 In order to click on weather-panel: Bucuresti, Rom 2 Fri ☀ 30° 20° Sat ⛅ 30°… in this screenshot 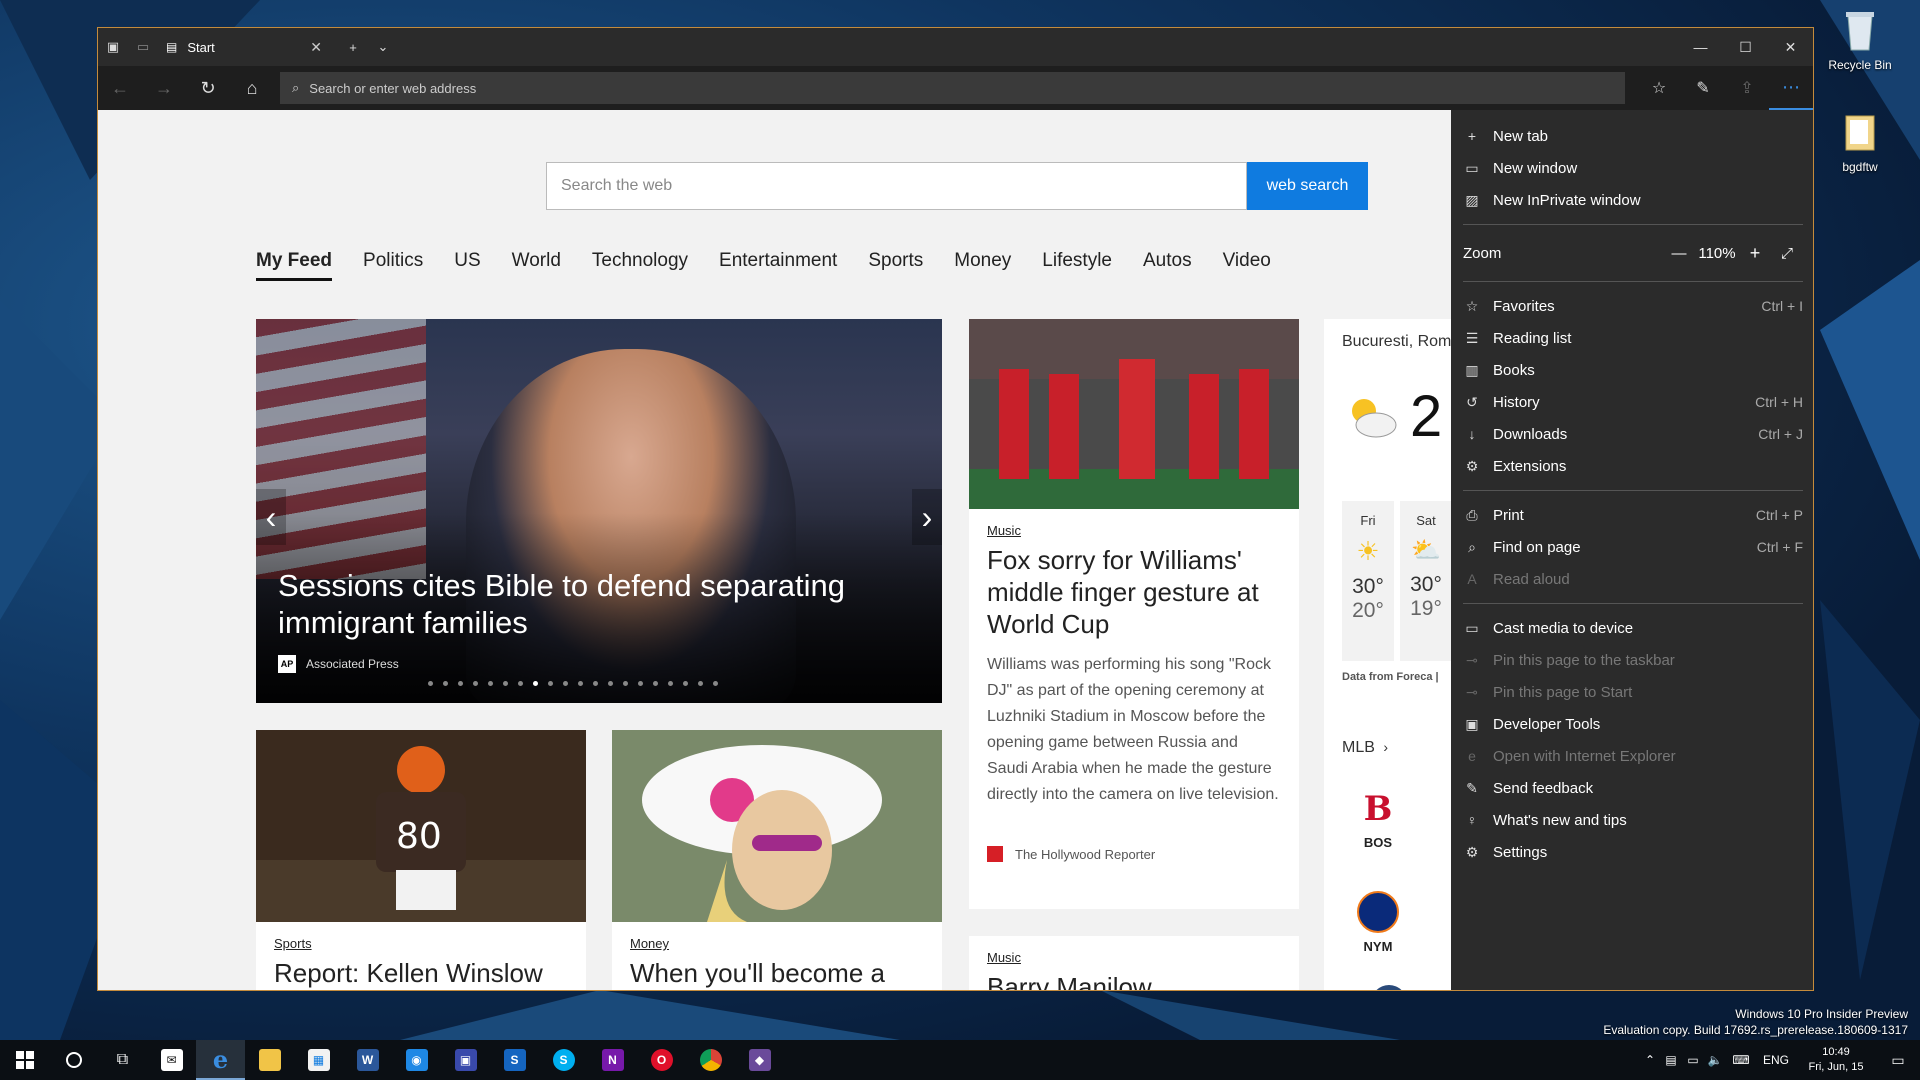, I will do `click(1387, 654)`.